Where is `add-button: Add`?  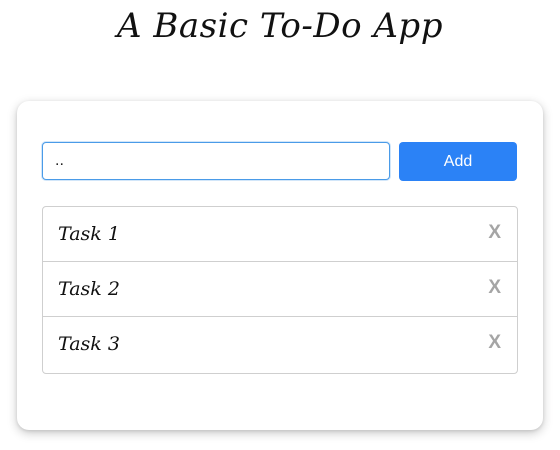 add-button: Add is located at coordinates (458, 161).